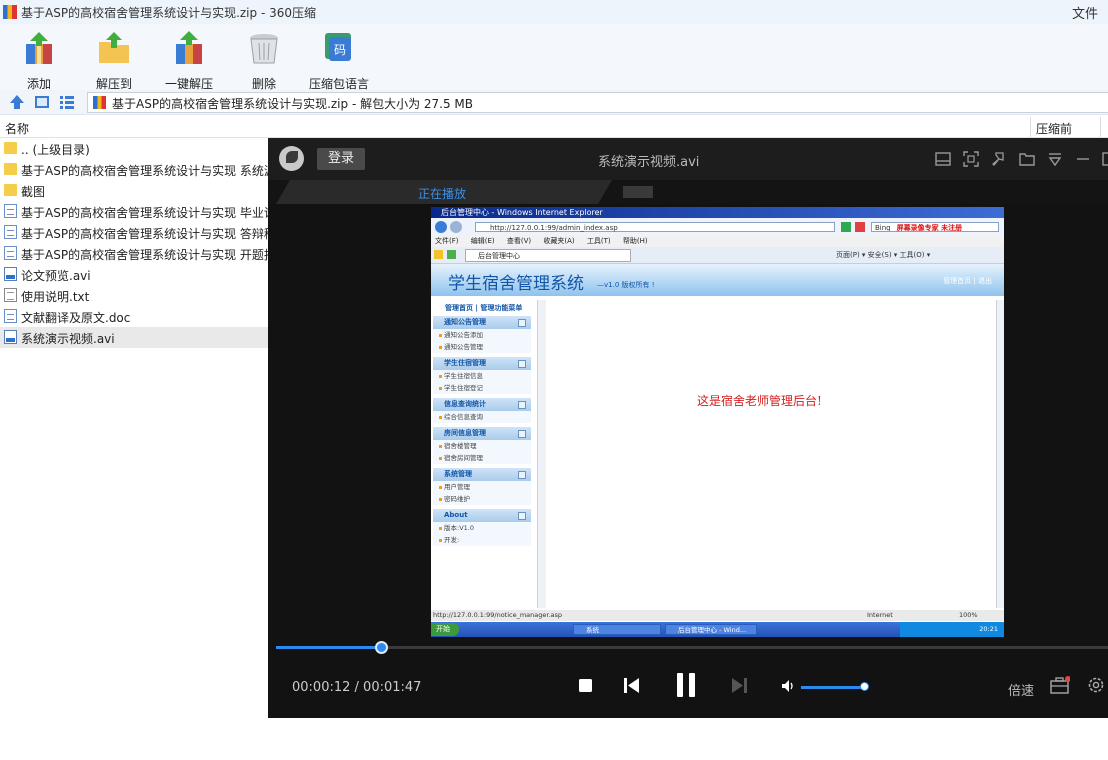  I want to click on list-item: 基于ASP的高校宿舍管理系统设计与实现 答辩稿, so click(134, 232).